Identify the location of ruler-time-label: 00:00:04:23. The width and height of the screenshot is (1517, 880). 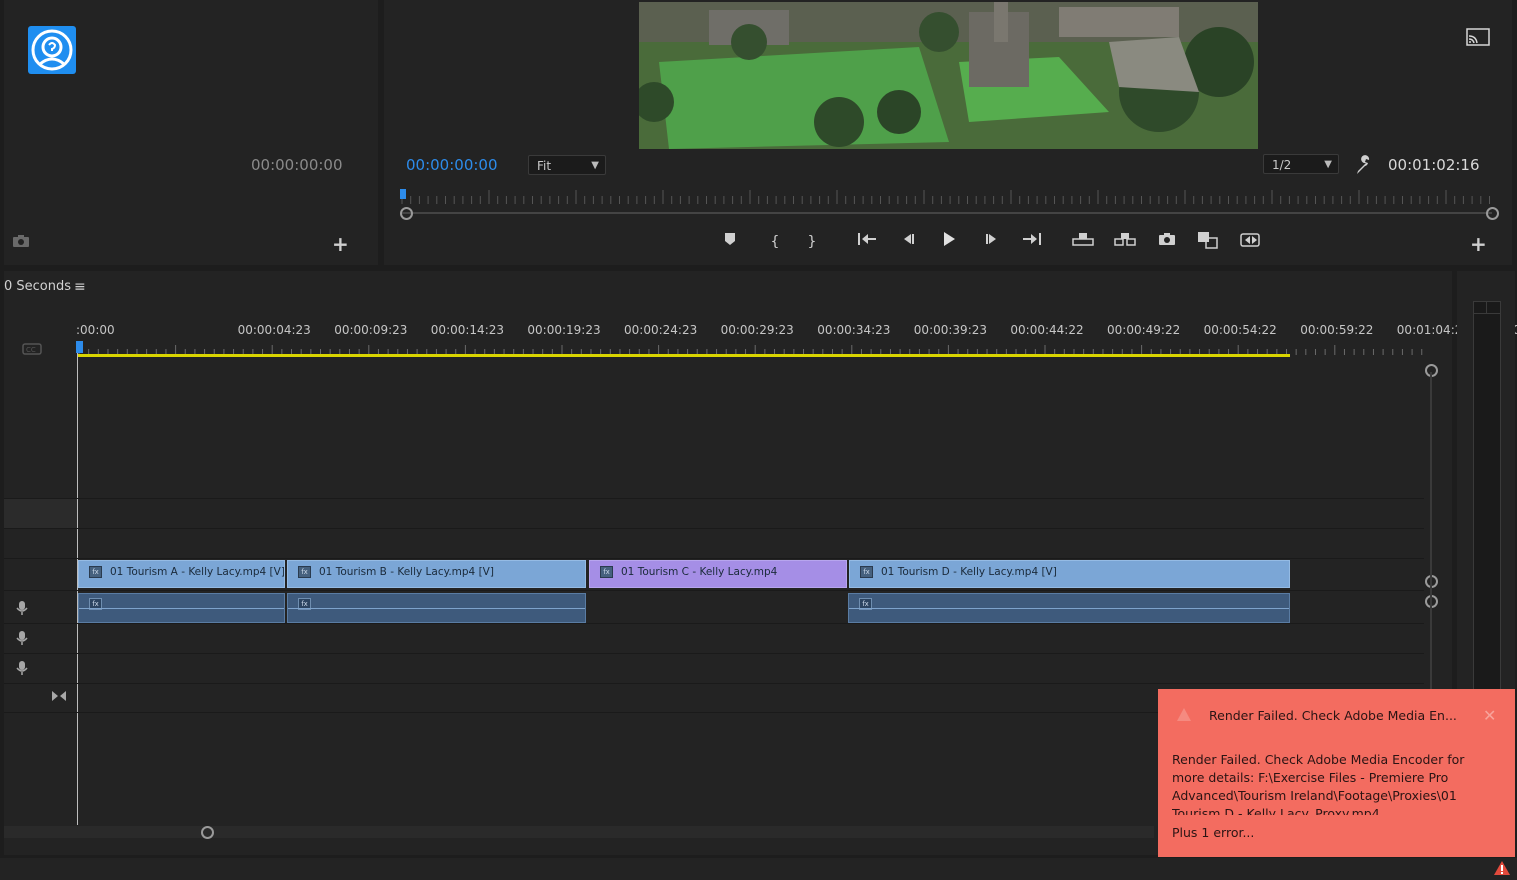
(274, 330).